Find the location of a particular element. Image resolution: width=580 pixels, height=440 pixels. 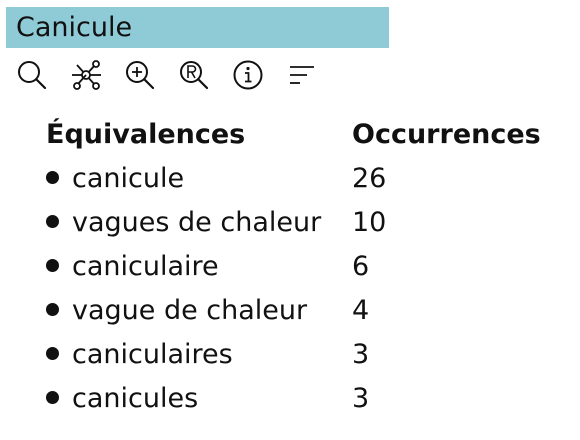

count-cell: 6 is located at coordinates (361, 266).